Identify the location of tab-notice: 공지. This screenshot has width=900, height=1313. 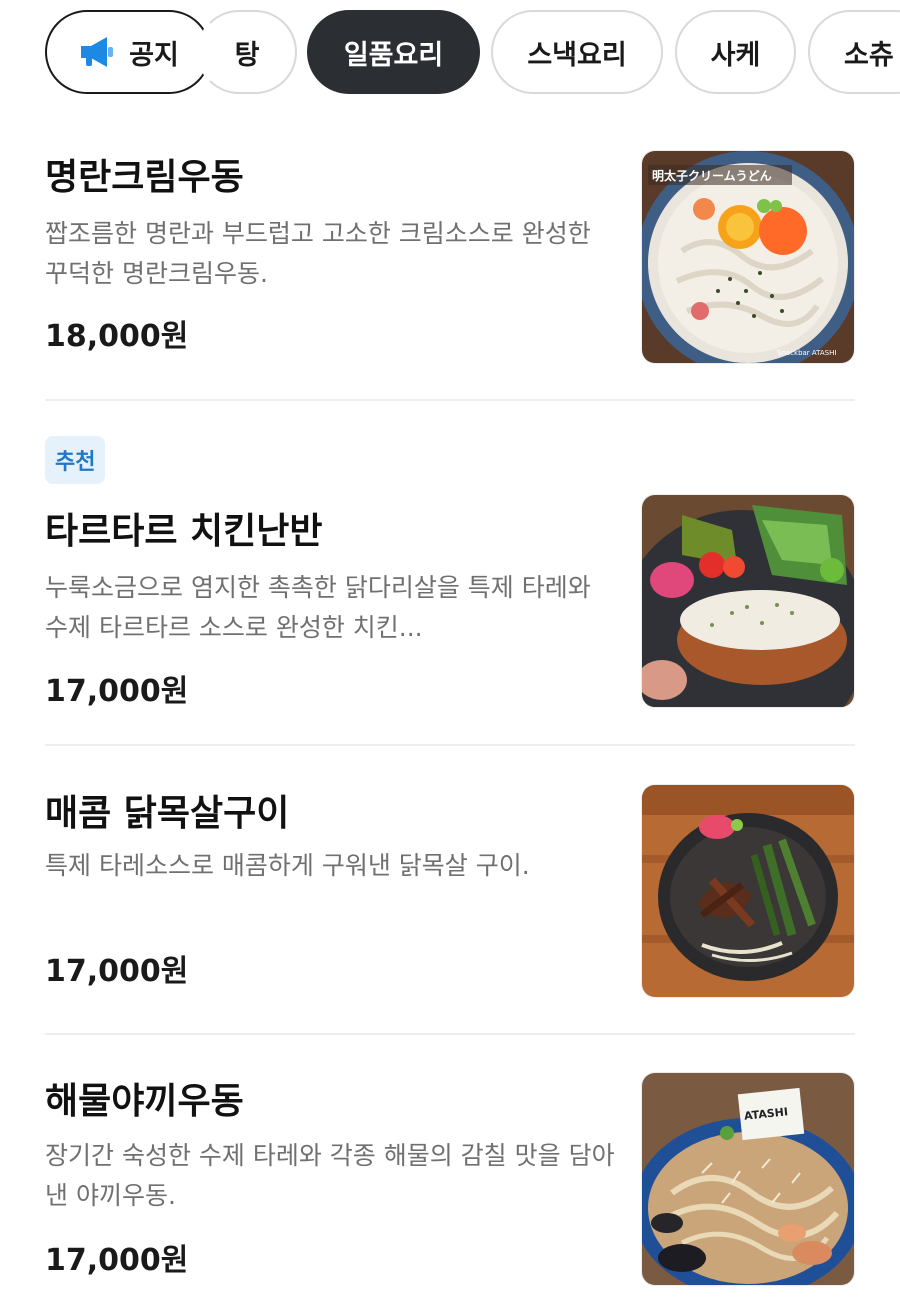
(128, 52).